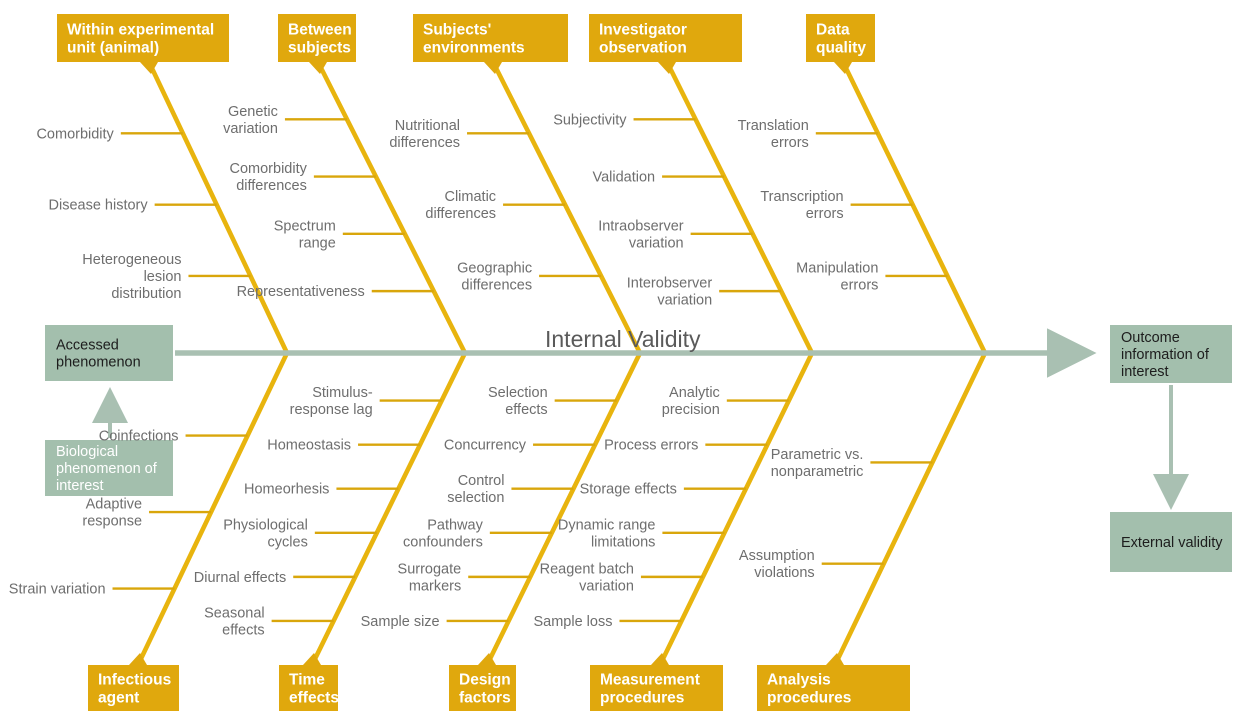 This screenshot has width=1245, height=725. Describe the element at coordinates (801, 205) in the screenshot. I see `cause-label: Transcription errors` at that location.